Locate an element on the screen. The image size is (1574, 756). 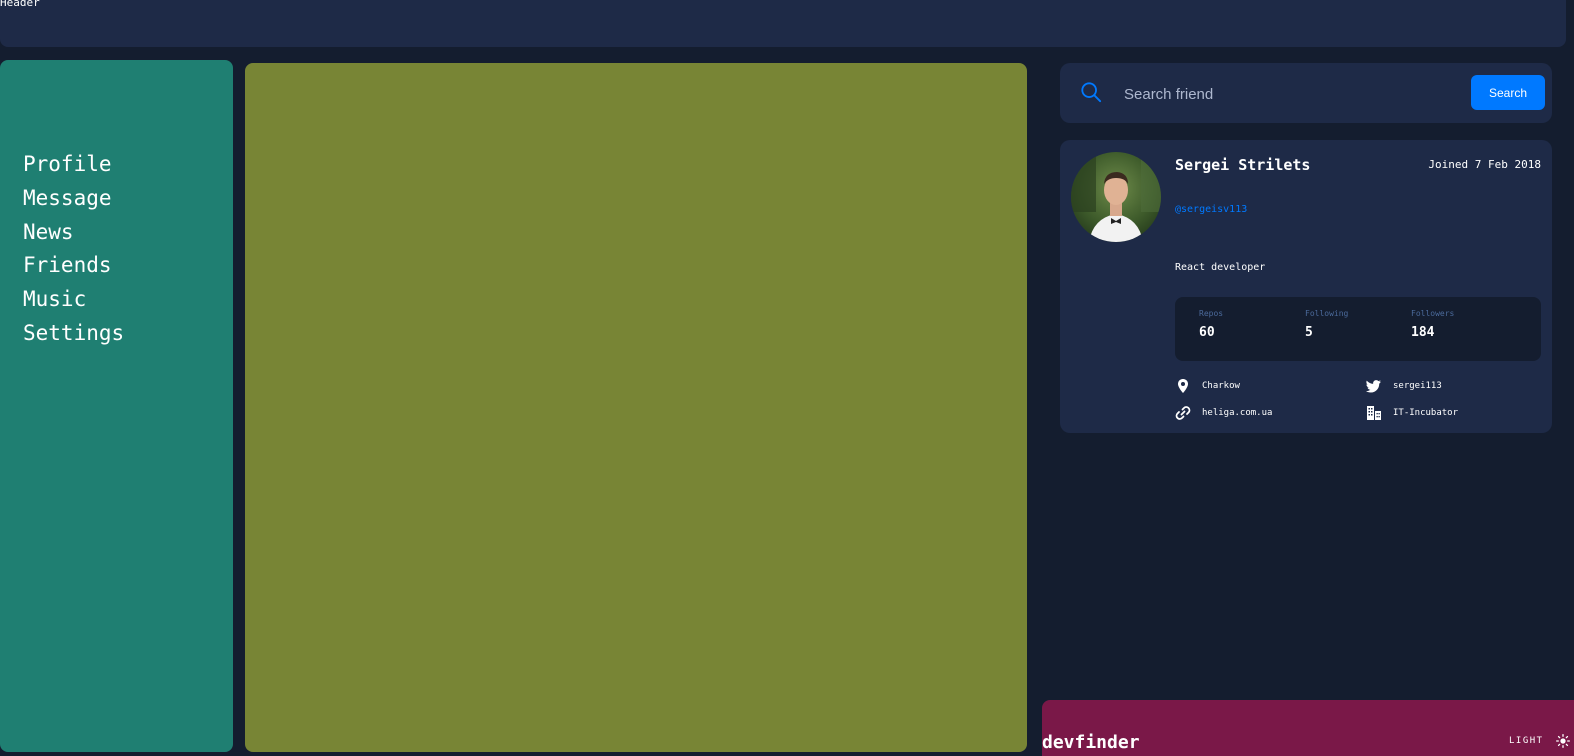
location-text: Charkow is located at coordinates (1221, 386).